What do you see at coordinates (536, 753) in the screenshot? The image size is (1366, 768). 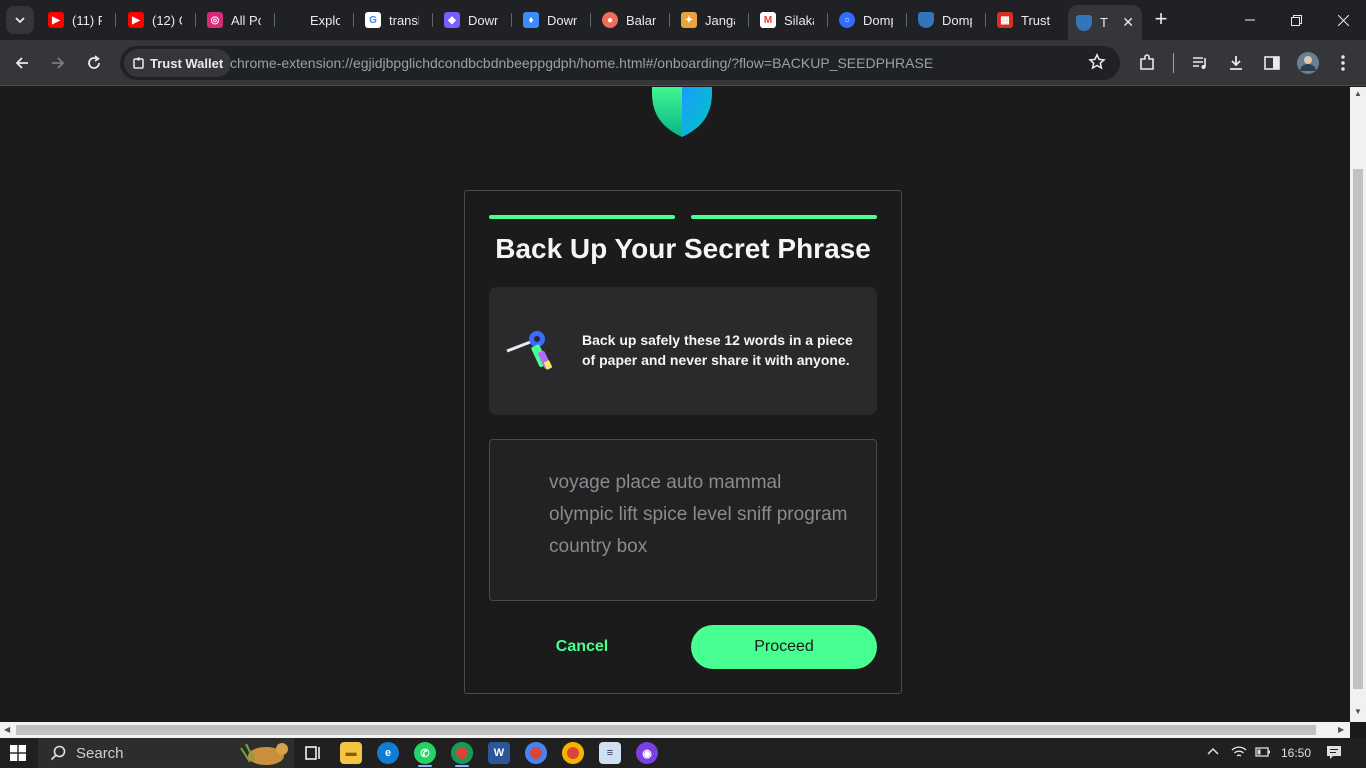 I see `chrome-profile-2-icon` at bounding box center [536, 753].